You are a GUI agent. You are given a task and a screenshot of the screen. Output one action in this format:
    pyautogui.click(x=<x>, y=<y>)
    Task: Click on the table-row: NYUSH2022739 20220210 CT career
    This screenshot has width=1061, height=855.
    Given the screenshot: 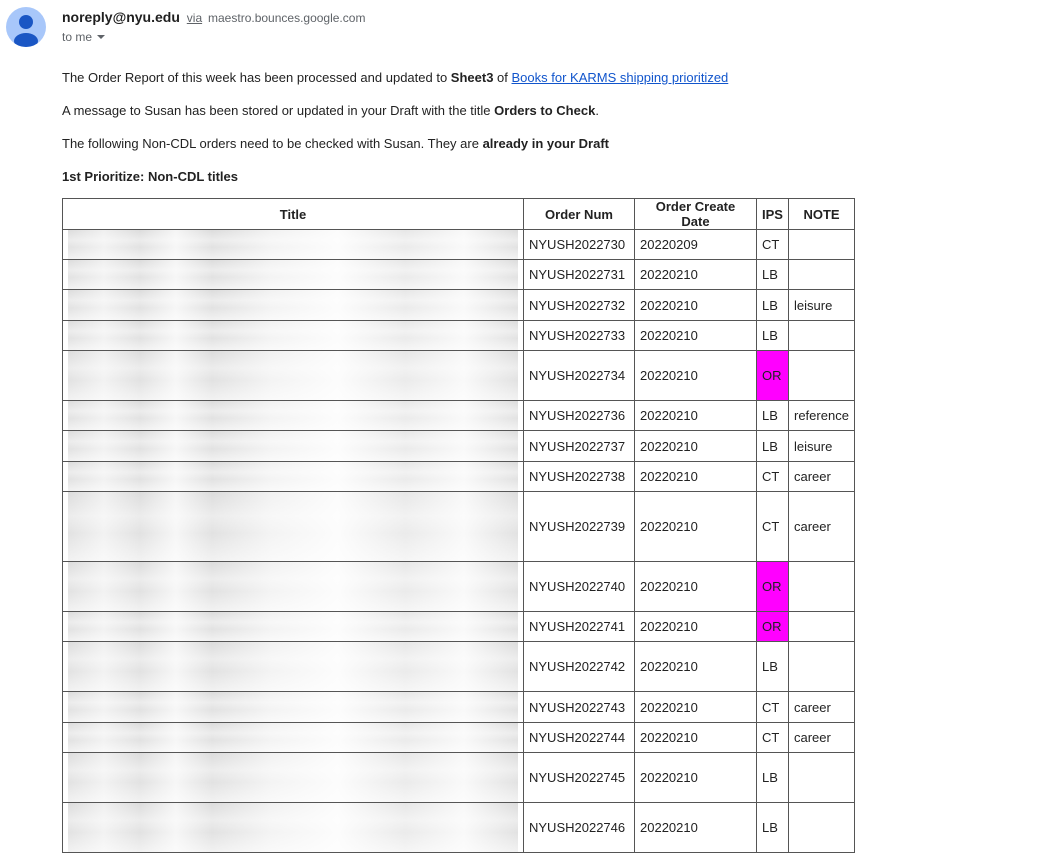 What is the action you would take?
    pyautogui.click(x=458, y=526)
    